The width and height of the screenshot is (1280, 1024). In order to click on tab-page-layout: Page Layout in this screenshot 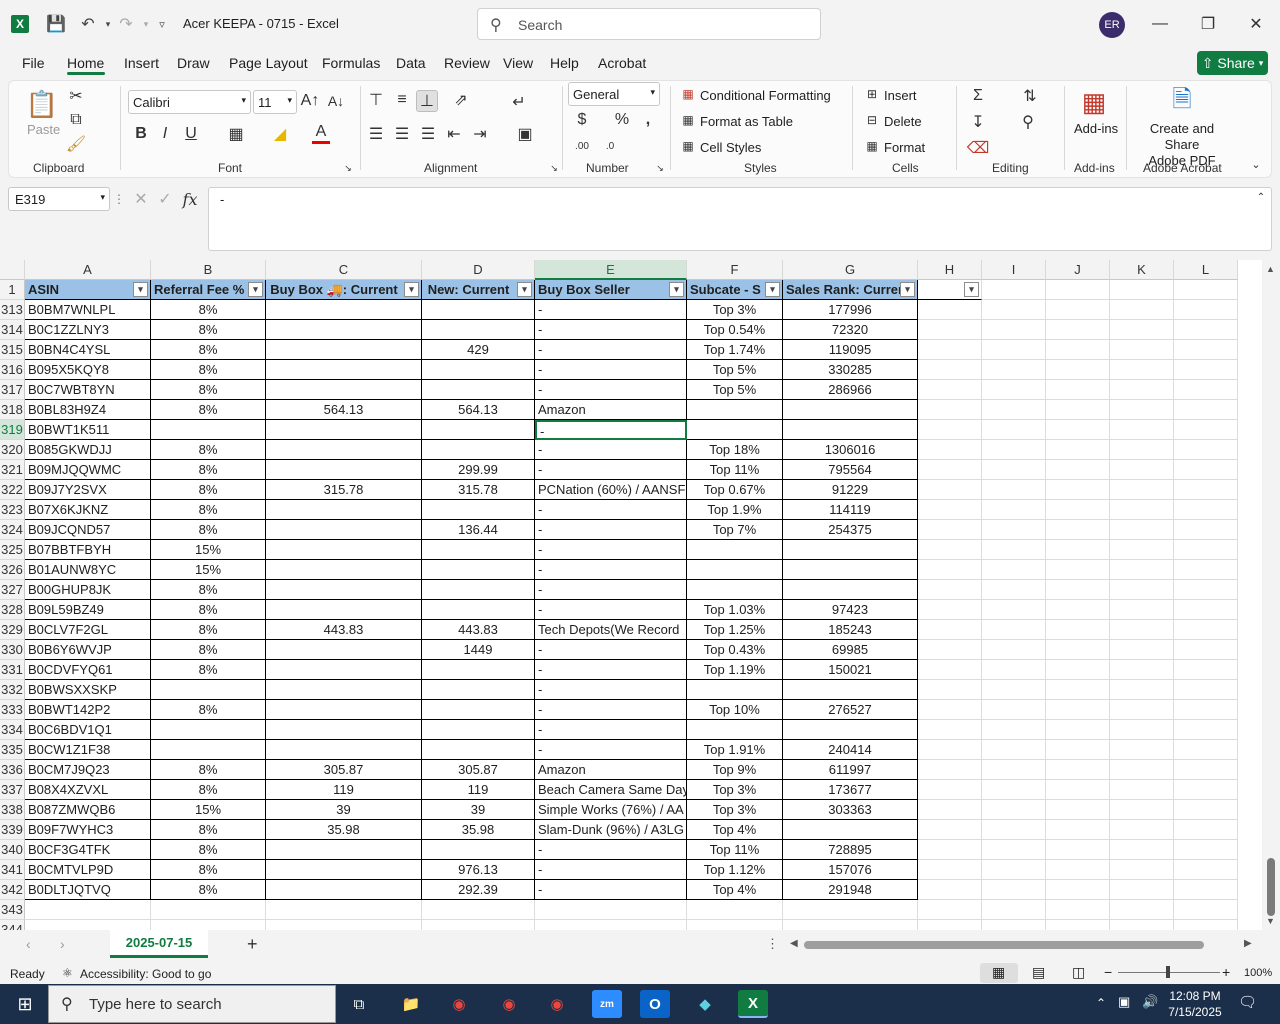, I will do `click(268, 63)`.